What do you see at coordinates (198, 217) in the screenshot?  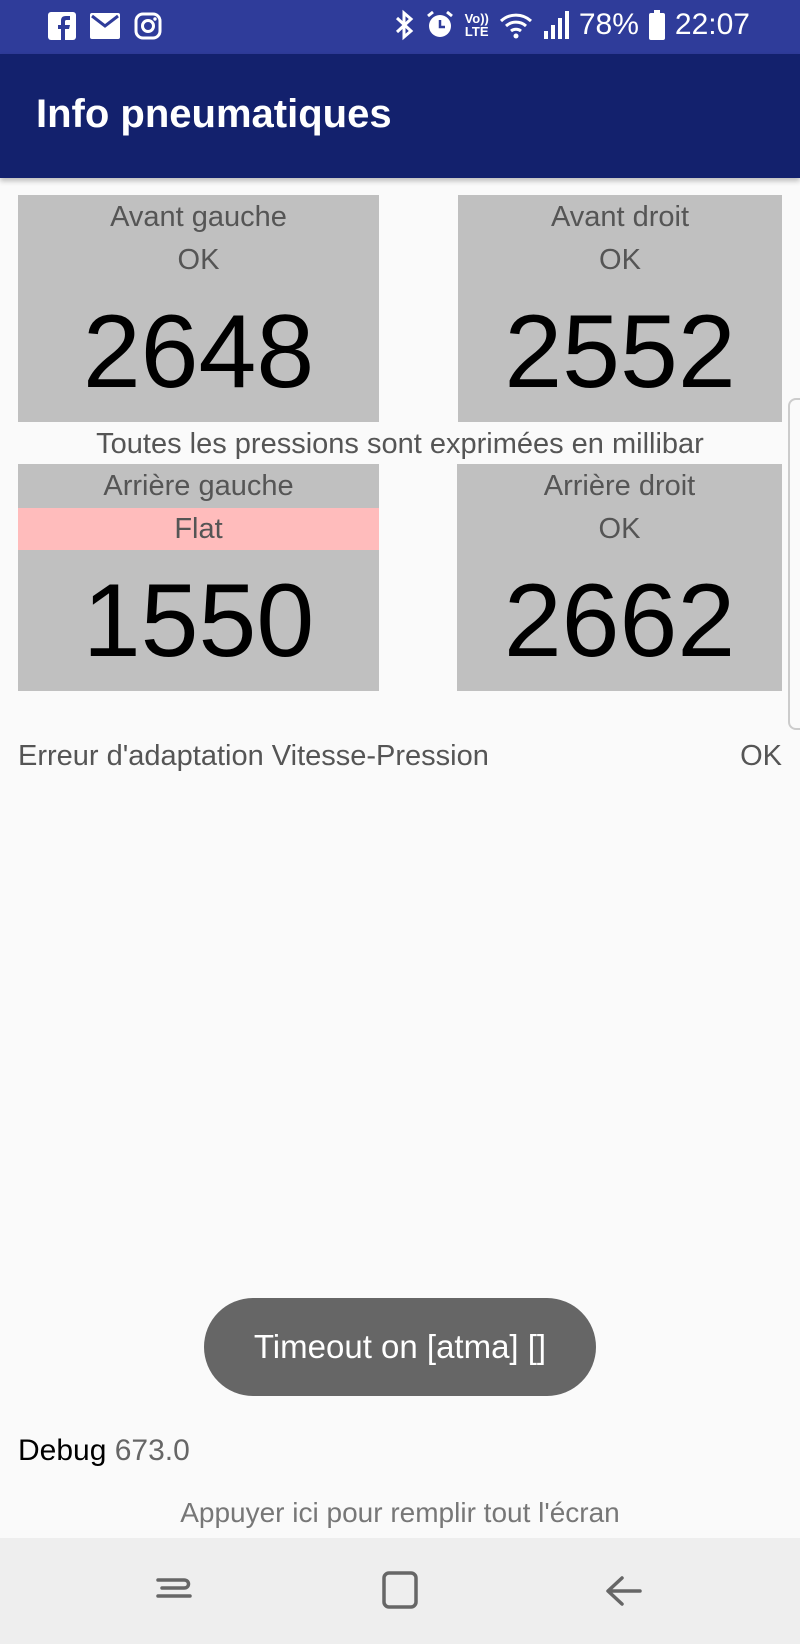 I see `tire-name: Avant gauche` at bounding box center [198, 217].